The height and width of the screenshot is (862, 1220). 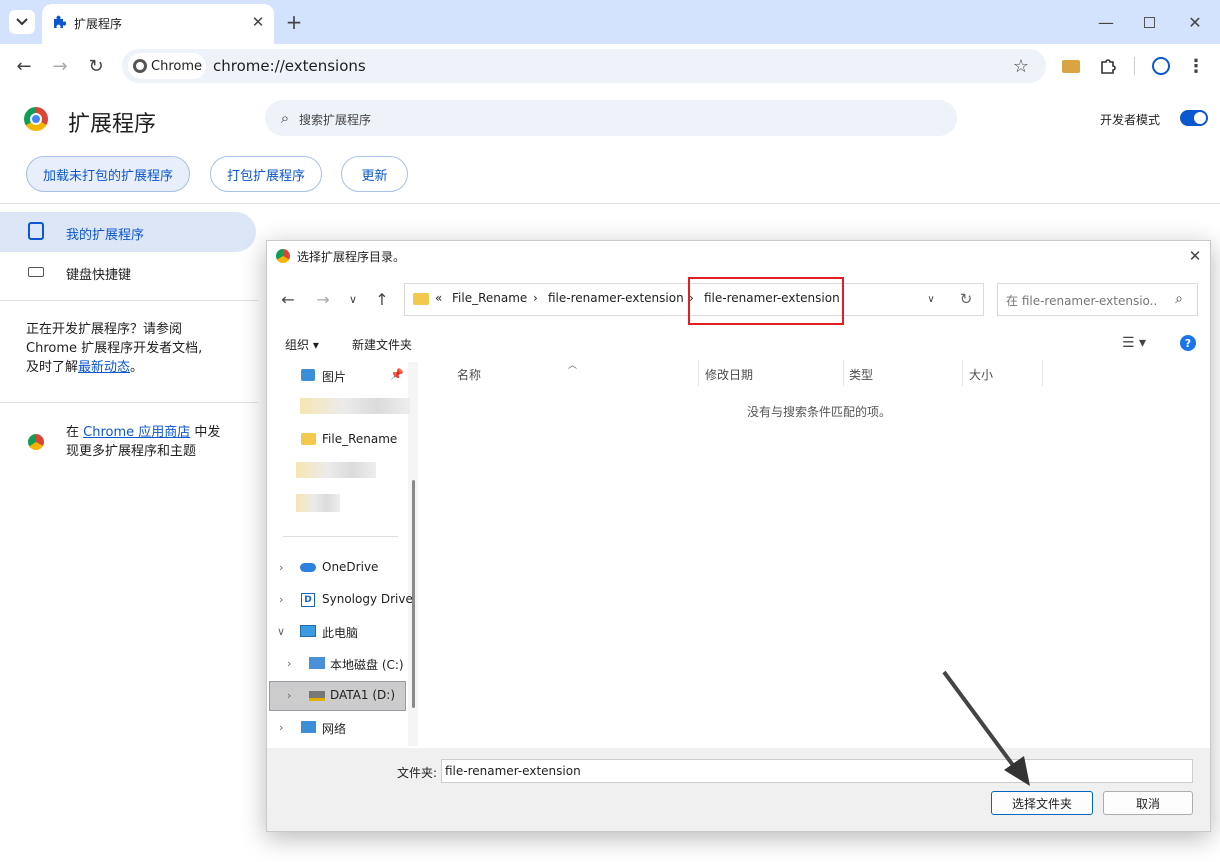 What do you see at coordinates (289, 66) in the screenshot?
I see `url-text: chrome://extensions` at bounding box center [289, 66].